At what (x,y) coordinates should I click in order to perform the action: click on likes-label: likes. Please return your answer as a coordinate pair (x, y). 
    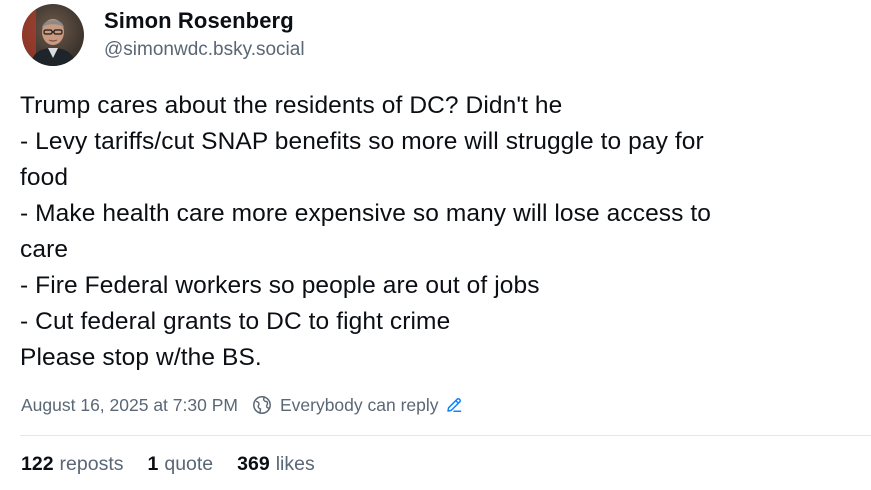
    Looking at the image, I should click on (295, 464).